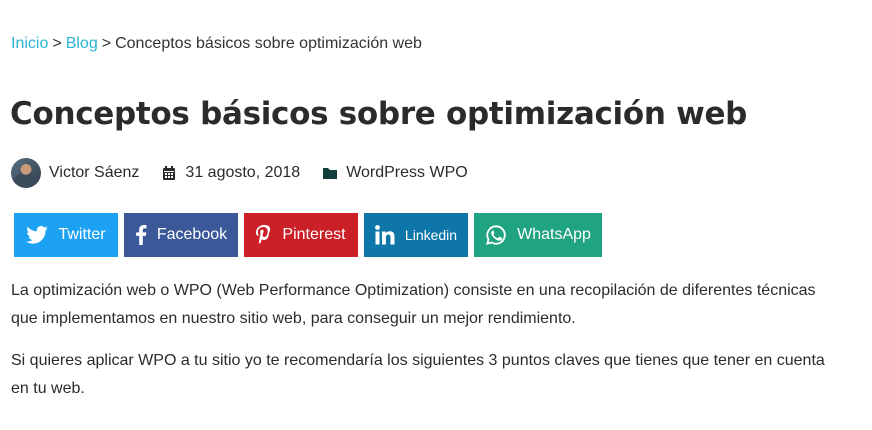  What do you see at coordinates (243, 172) in the screenshot?
I see `post-date-text: 31 agosto, 2018` at bounding box center [243, 172].